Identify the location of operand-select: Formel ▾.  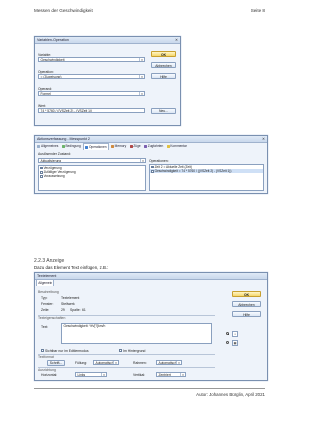
(91, 93).